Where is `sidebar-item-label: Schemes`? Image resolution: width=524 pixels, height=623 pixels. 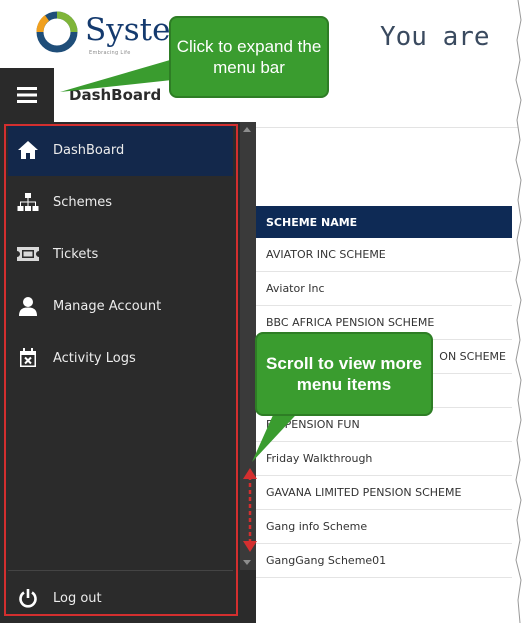
sidebar-item-label: Schemes is located at coordinates (83, 202).